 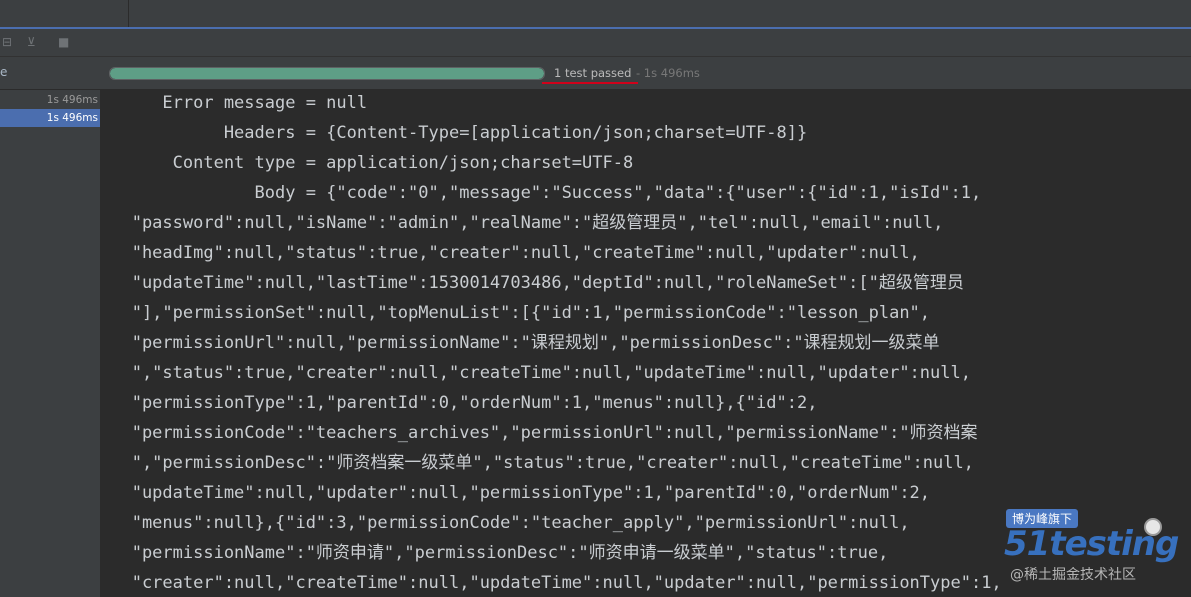 I want to click on test-tree-panel: 1s 496ms 1s 496ms, so click(x=50, y=343).